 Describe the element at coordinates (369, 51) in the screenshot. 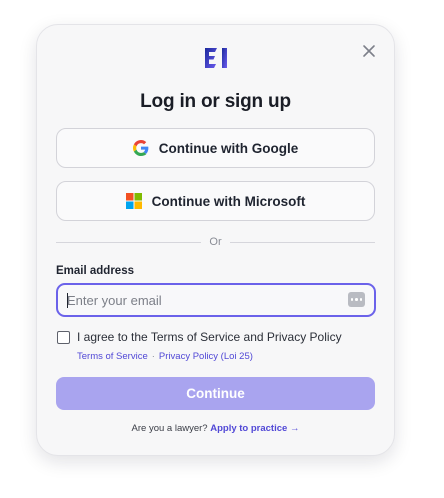

I see `close-icon` at that location.